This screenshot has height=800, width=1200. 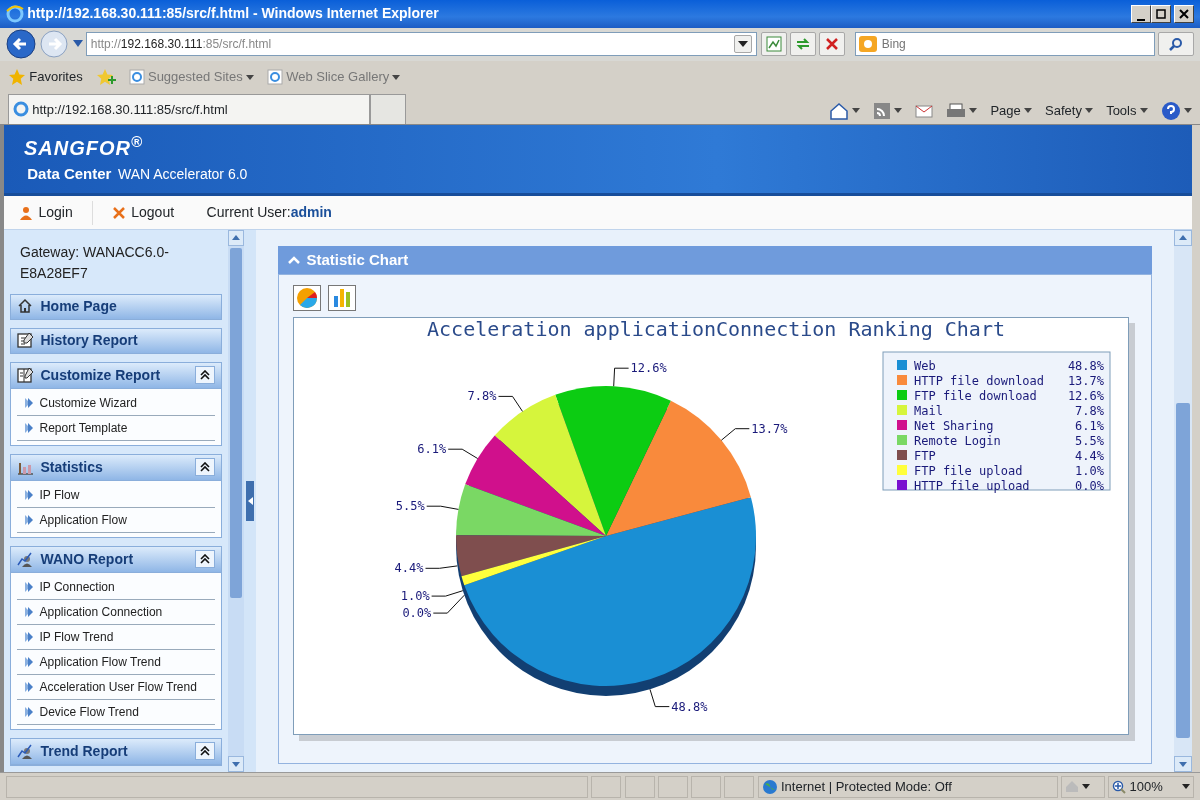 What do you see at coordinates (116, 495) in the screenshot?
I see `nav-item: IP Flow` at bounding box center [116, 495].